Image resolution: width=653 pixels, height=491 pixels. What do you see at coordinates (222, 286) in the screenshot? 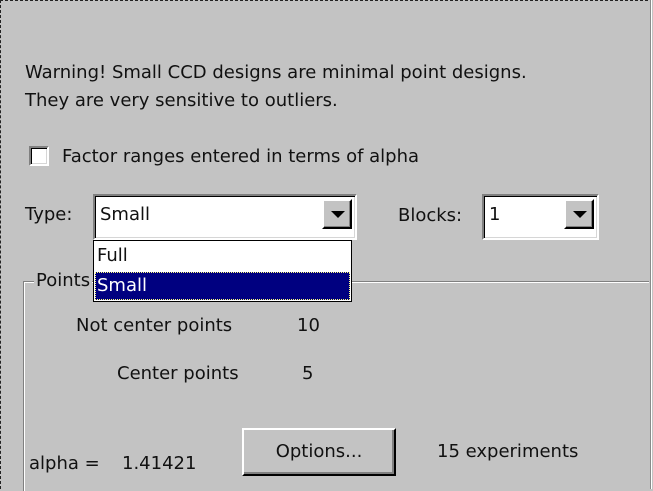
I see `type-option-small: Small` at bounding box center [222, 286].